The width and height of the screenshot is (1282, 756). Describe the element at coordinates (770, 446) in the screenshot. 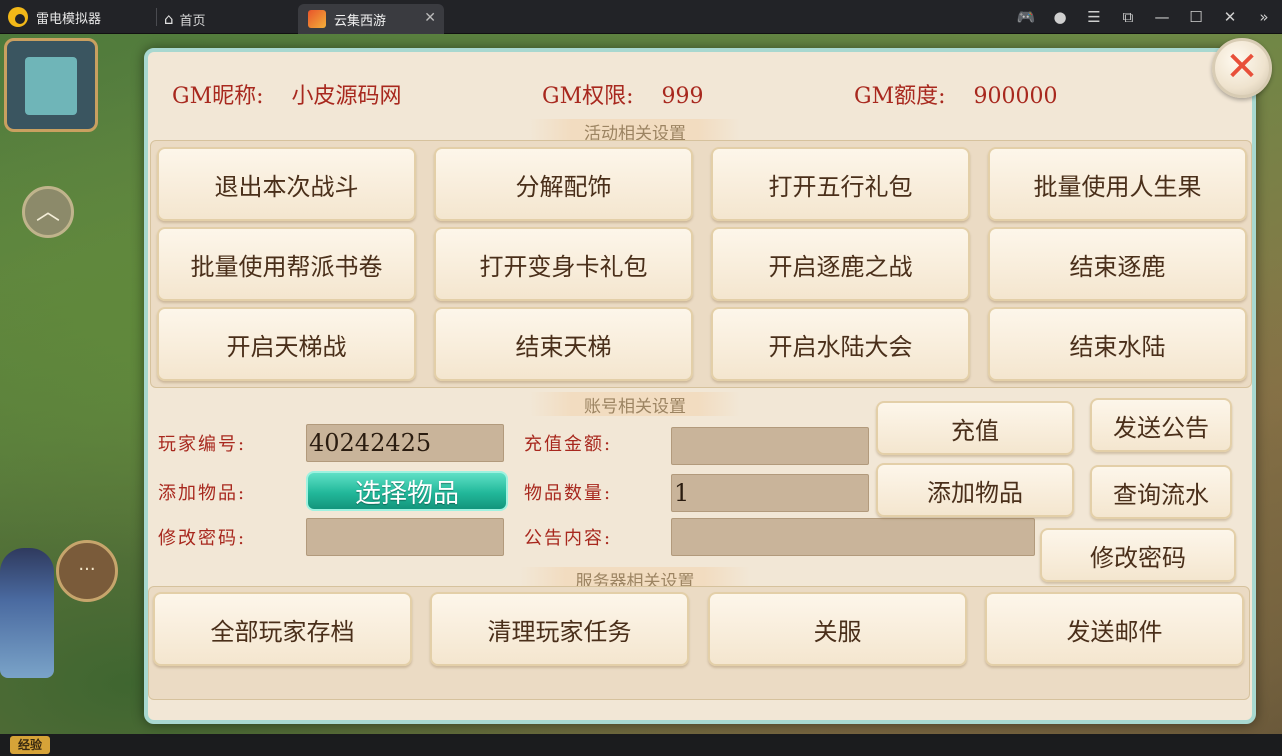

I see `recharge-amount-input` at that location.